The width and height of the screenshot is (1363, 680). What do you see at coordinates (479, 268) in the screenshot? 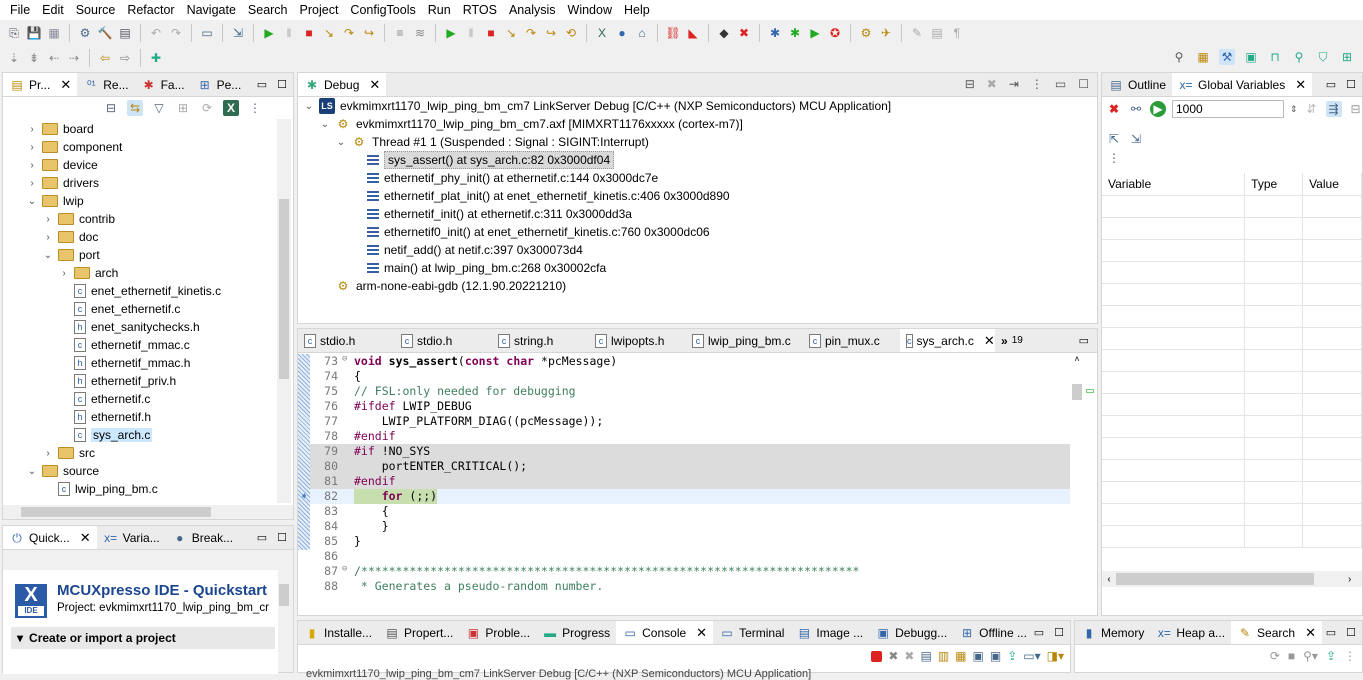
I see `debug-tree-item: main() at lwip_ping_bm.c:268 0x30002cfa` at bounding box center [479, 268].